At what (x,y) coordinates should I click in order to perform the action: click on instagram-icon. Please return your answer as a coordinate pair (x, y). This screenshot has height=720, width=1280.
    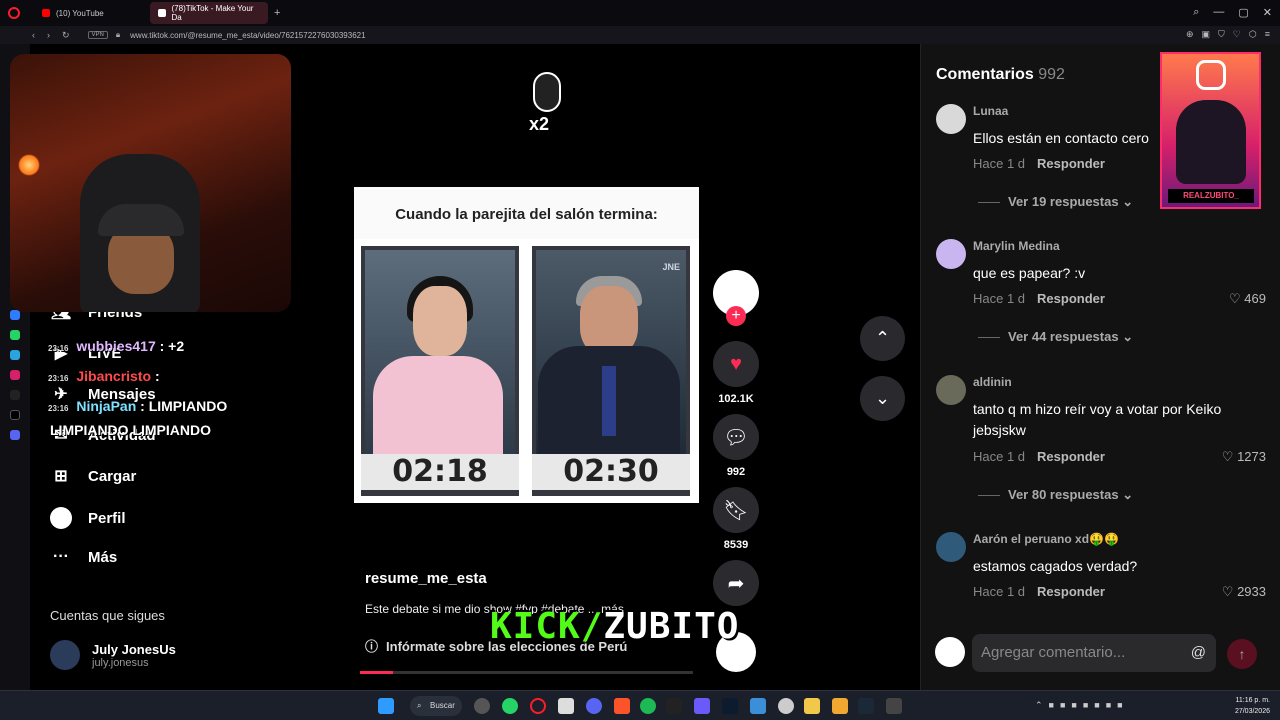
    Looking at the image, I should click on (15, 375).